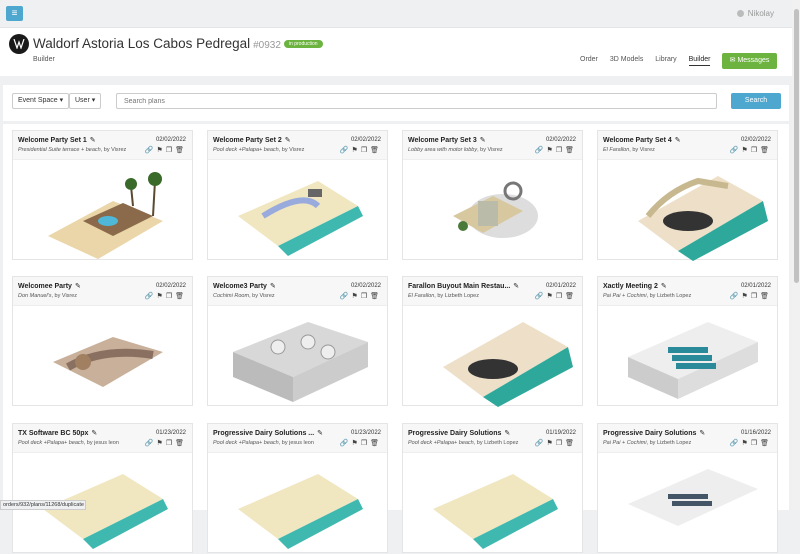 This screenshot has width=800, height=554. I want to click on plan-title: Welcome3 Party ✎, so click(244, 286).